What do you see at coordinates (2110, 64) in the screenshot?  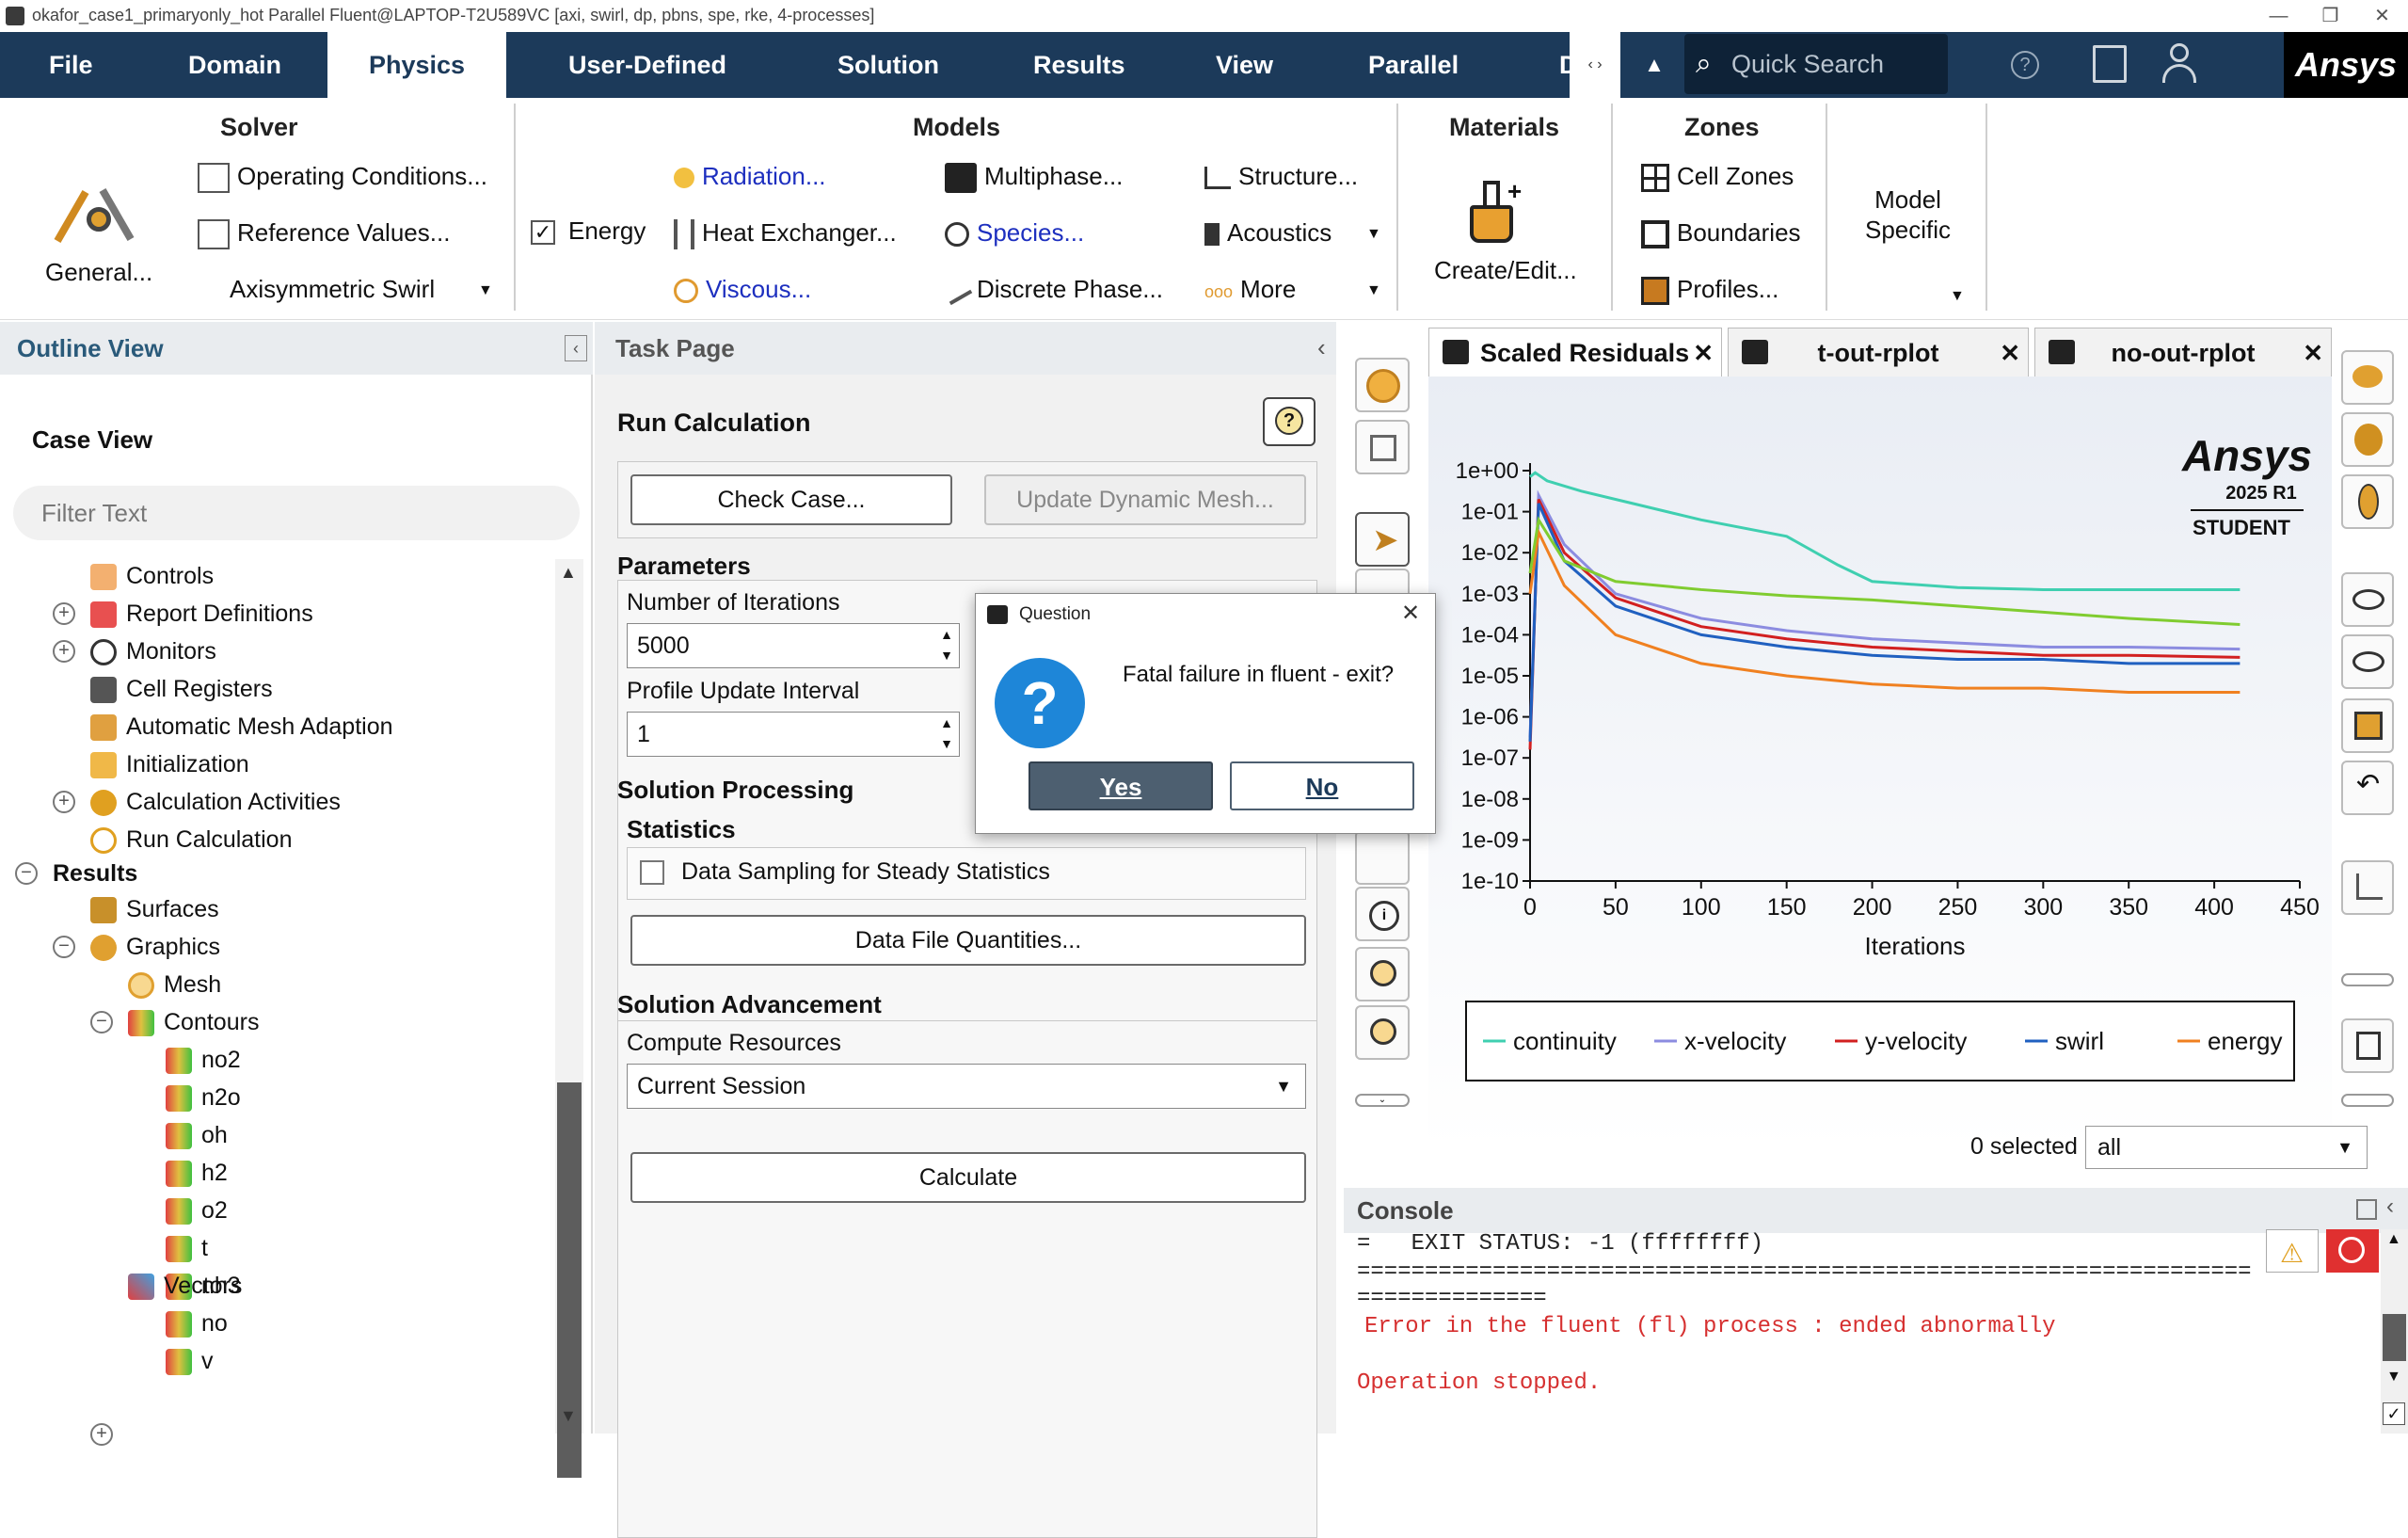 I see `notes-icon` at bounding box center [2110, 64].